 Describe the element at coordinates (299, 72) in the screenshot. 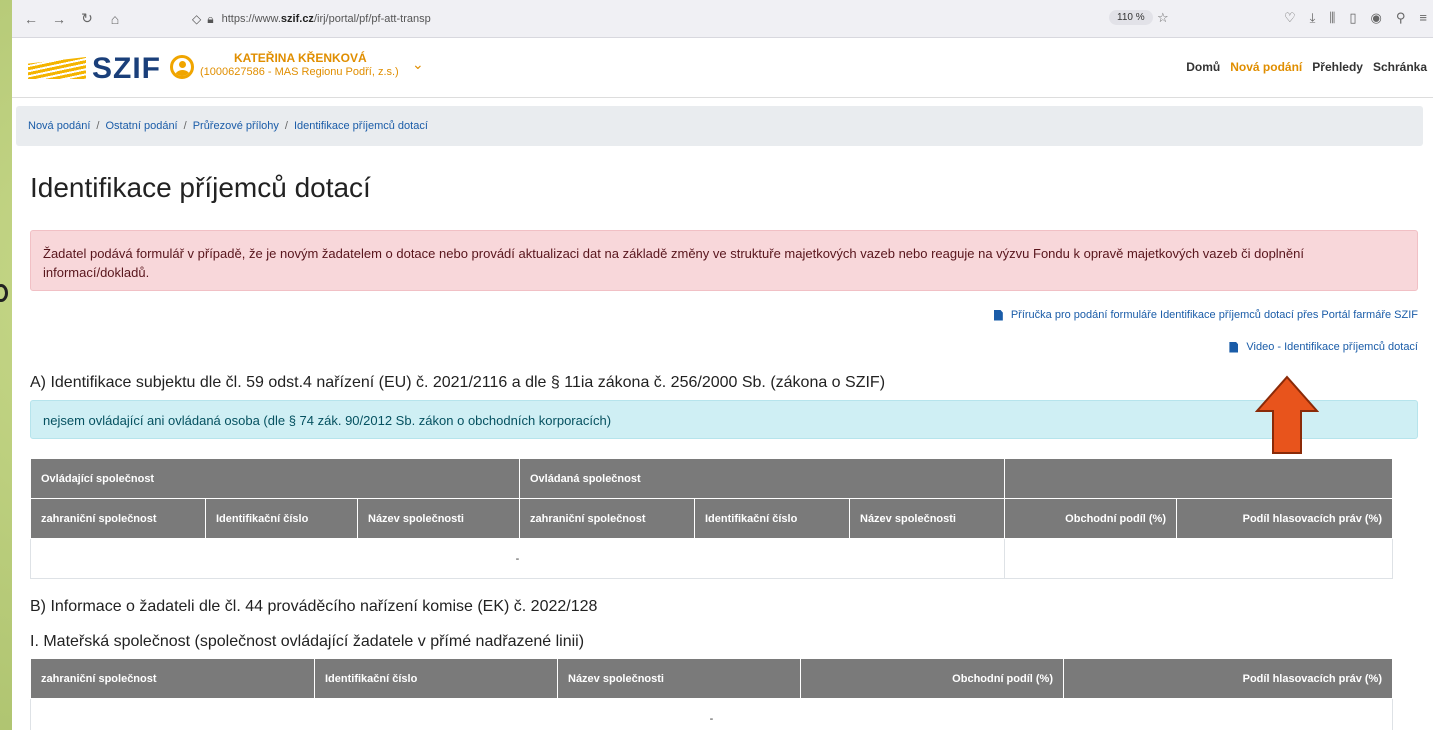

I see `user-organization: (1000627586 - MAS Regionu Podří, z.s.)` at that location.